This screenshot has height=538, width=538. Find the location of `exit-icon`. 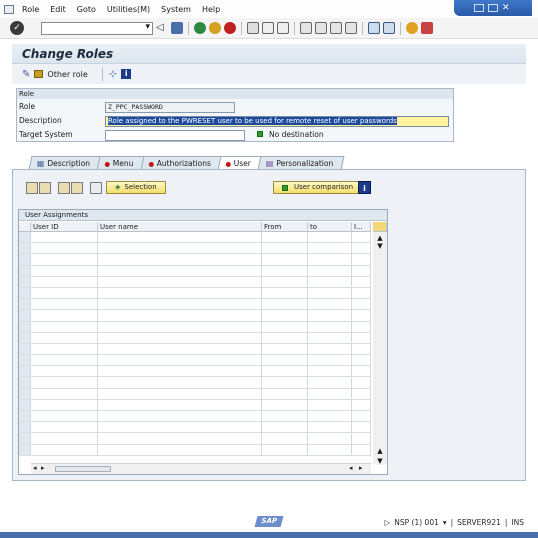

exit-icon is located at coordinates (215, 28).